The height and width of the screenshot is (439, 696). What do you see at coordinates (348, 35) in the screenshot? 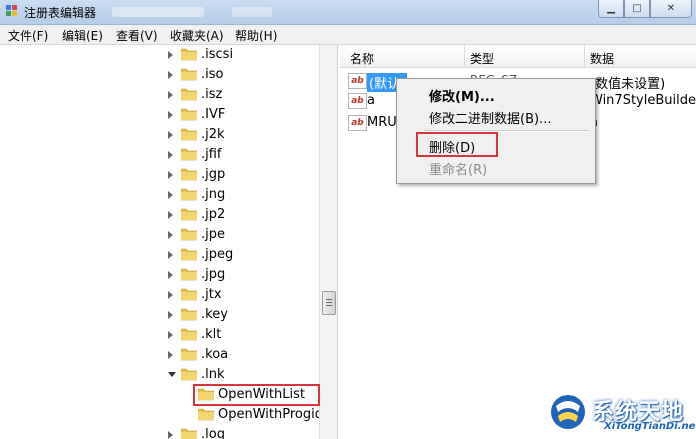
I see `menu-bar: 文件(F) 编辑(E) 查看(V) 收藏夹(A) 帮助(H)` at bounding box center [348, 35].